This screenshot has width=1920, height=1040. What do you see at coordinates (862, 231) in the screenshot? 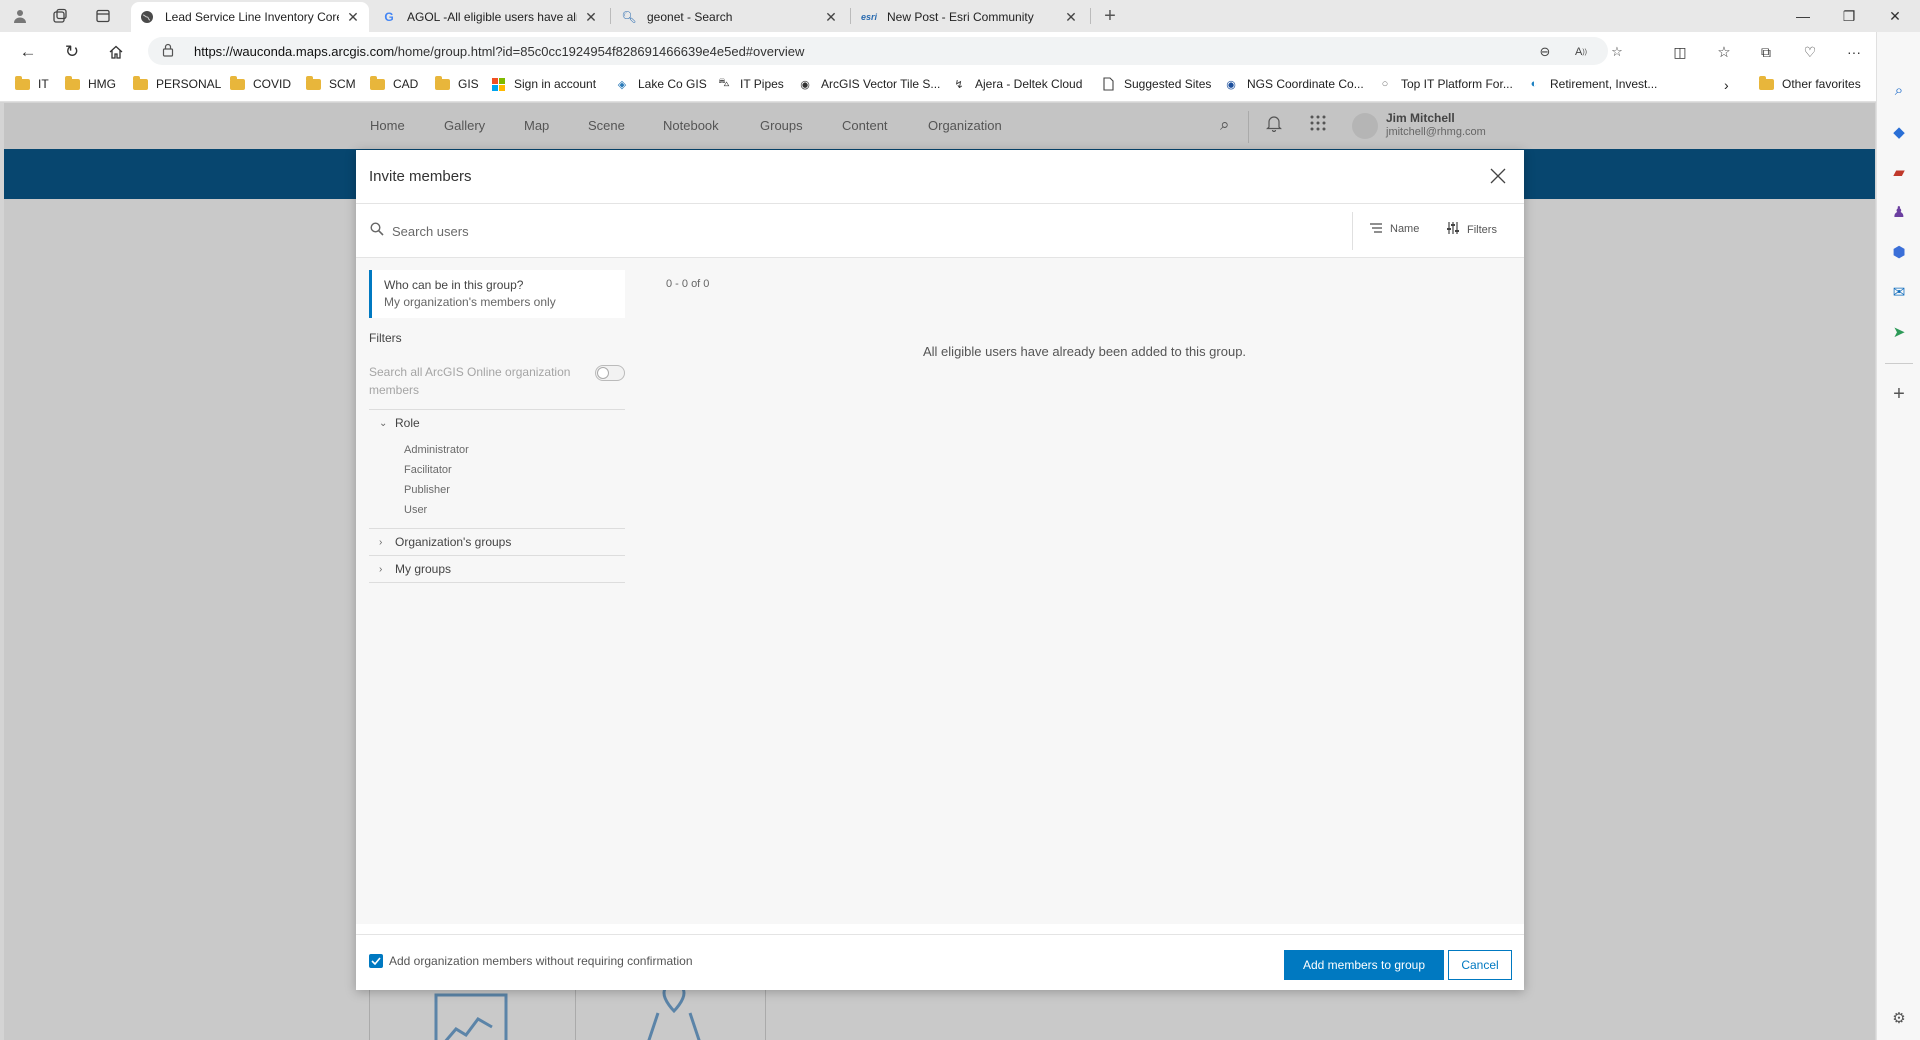
I see `search-users-input` at bounding box center [862, 231].